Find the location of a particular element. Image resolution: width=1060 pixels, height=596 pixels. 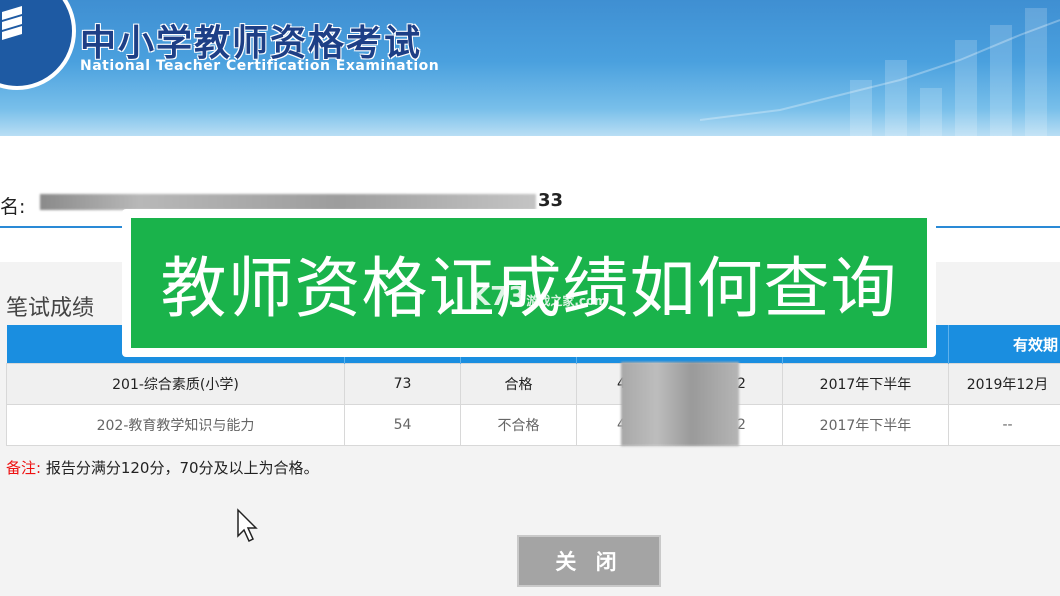

remark-note: 备注: 报告分满分120分，70分及以上为合格。 is located at coordinates (162, 467).